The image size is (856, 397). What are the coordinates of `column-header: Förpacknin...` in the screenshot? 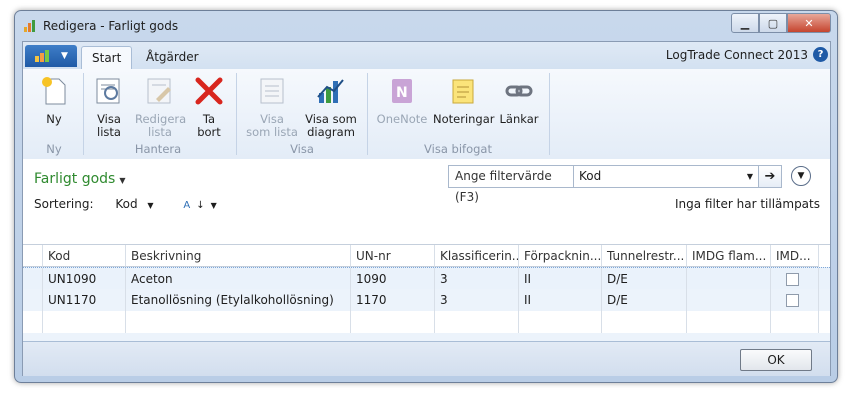 It's located at (560, 256).